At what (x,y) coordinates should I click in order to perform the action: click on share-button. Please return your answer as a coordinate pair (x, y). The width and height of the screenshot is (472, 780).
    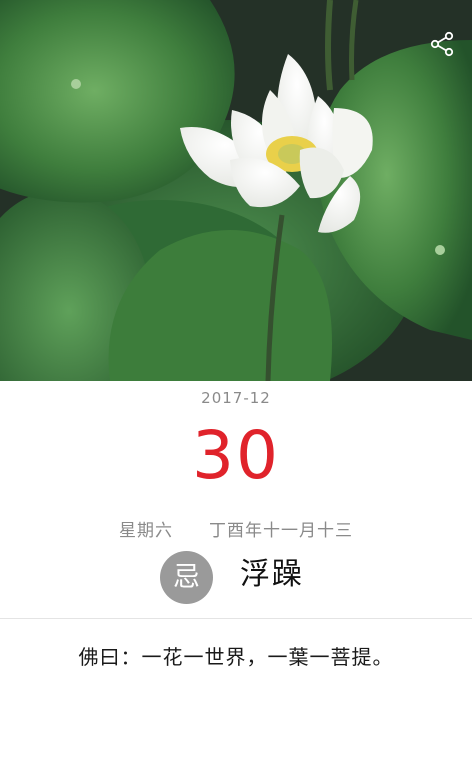
    Looking at the image, I should click on (442, 44).